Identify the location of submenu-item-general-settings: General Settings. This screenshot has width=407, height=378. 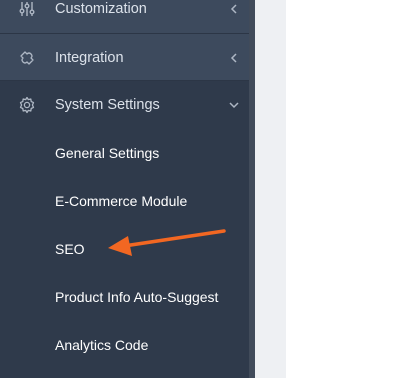
(124, 153).